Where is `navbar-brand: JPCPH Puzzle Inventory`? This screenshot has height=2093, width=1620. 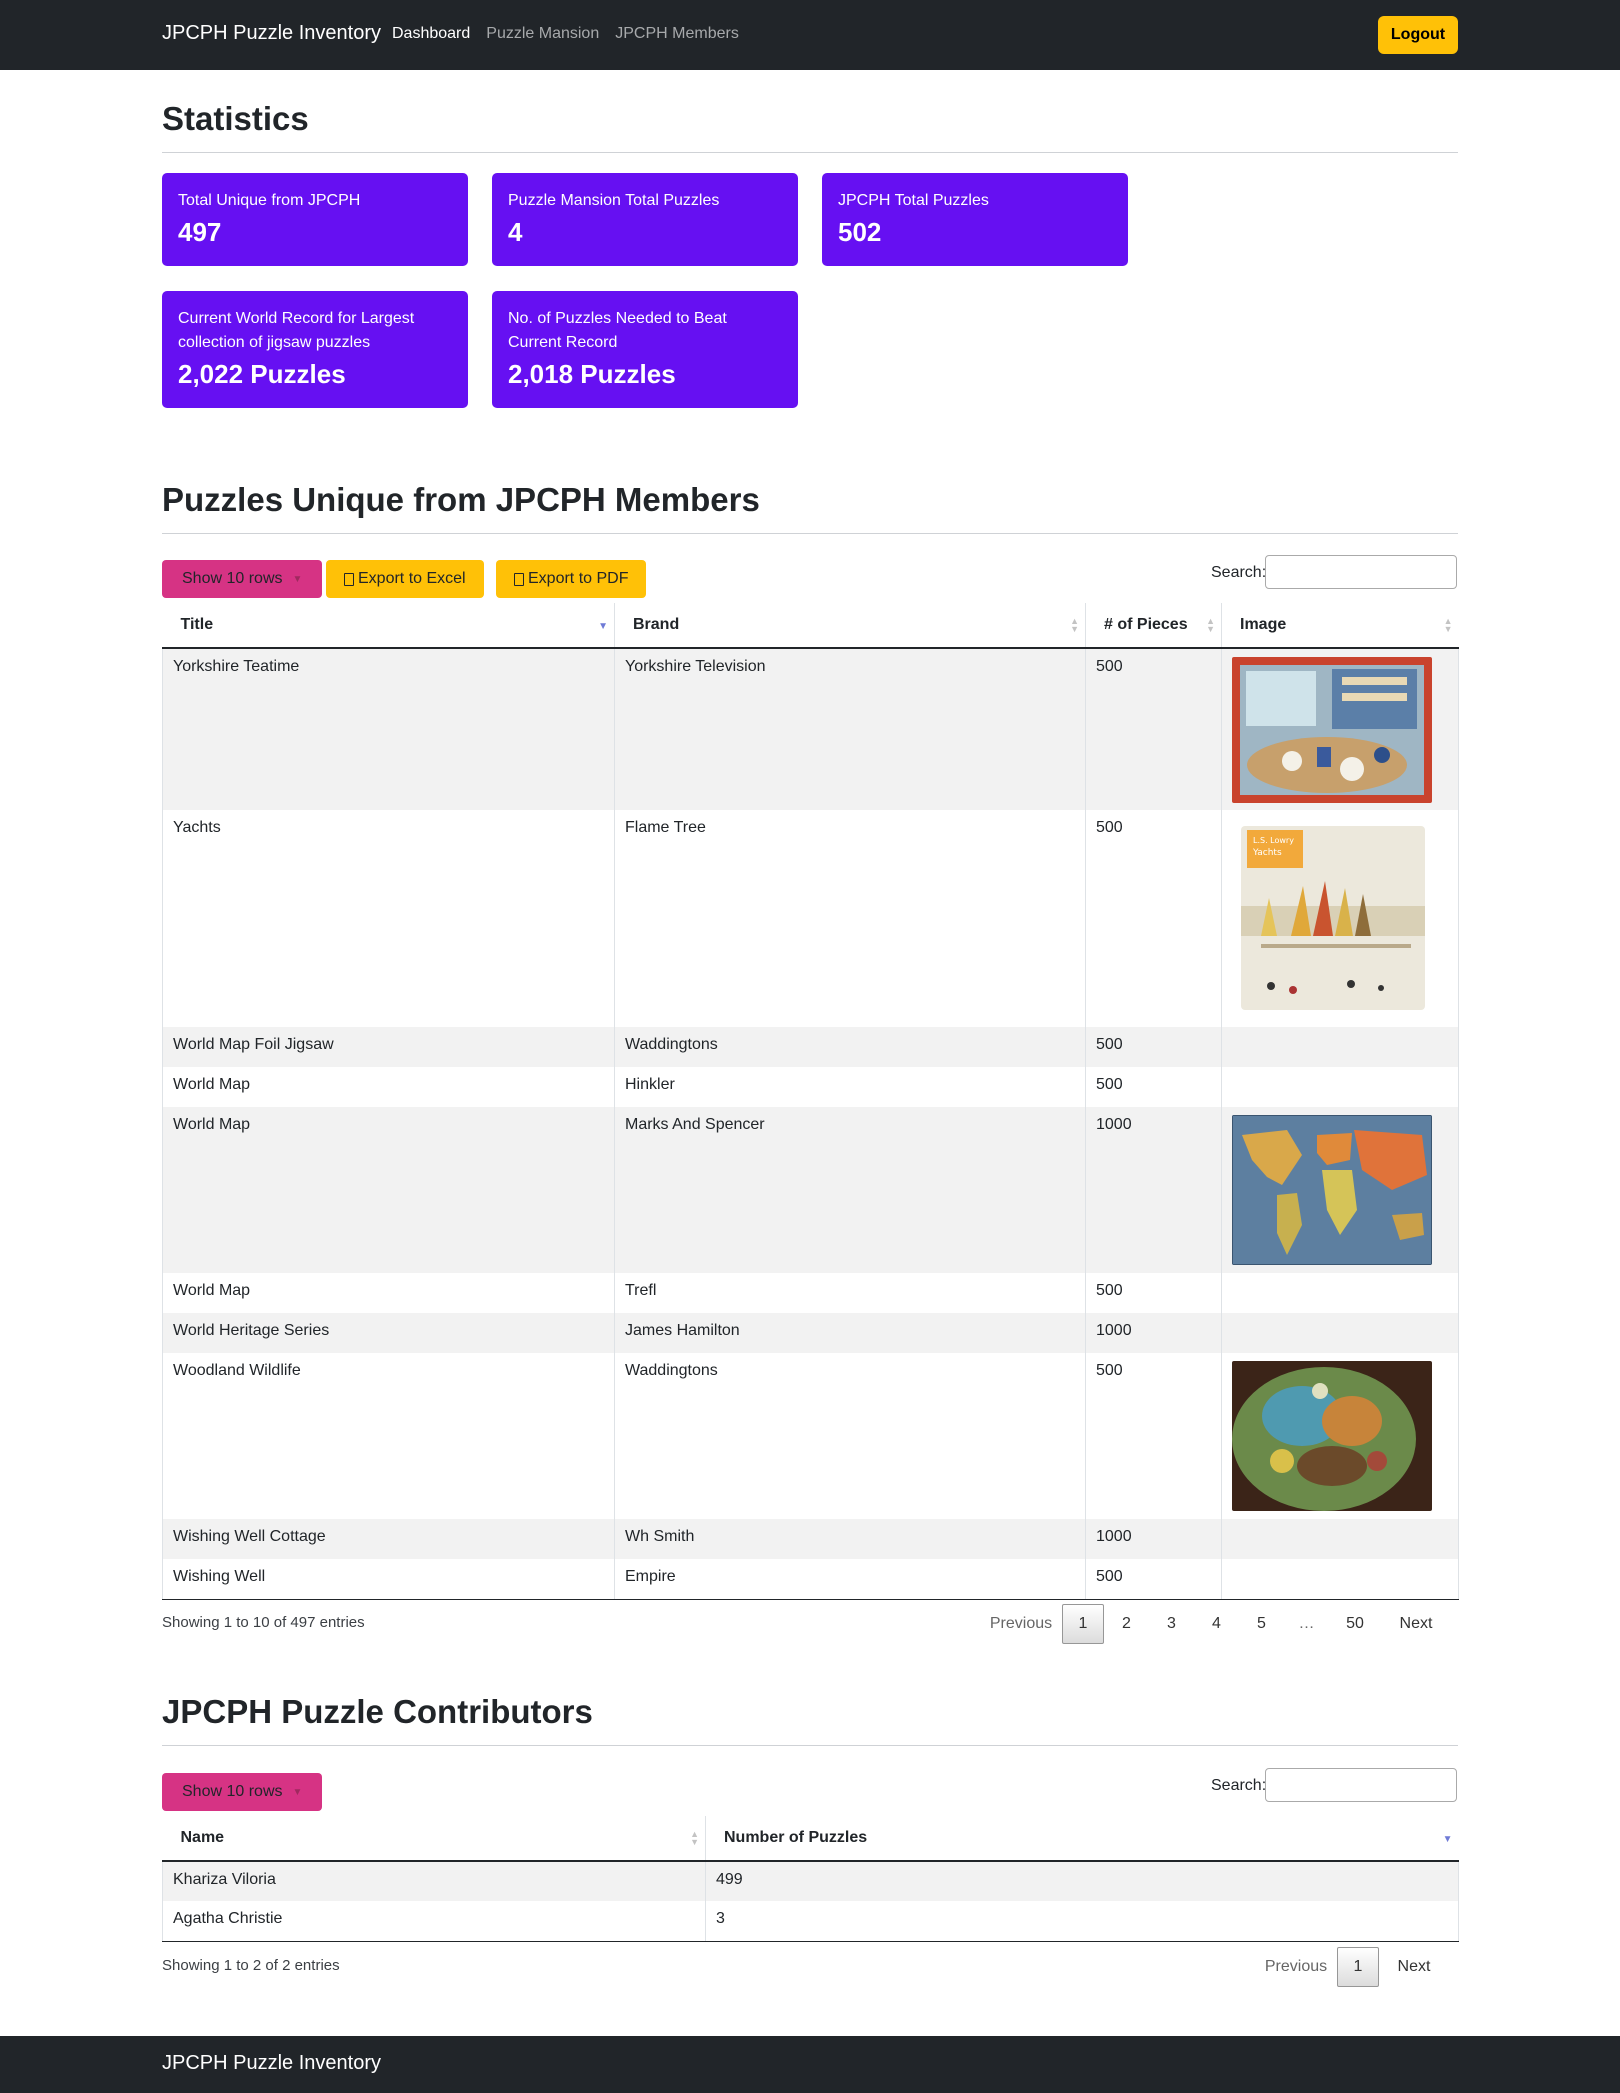
navbar-brand: JPCPH Puzzle Inventory is located at coordinates (271, 33).